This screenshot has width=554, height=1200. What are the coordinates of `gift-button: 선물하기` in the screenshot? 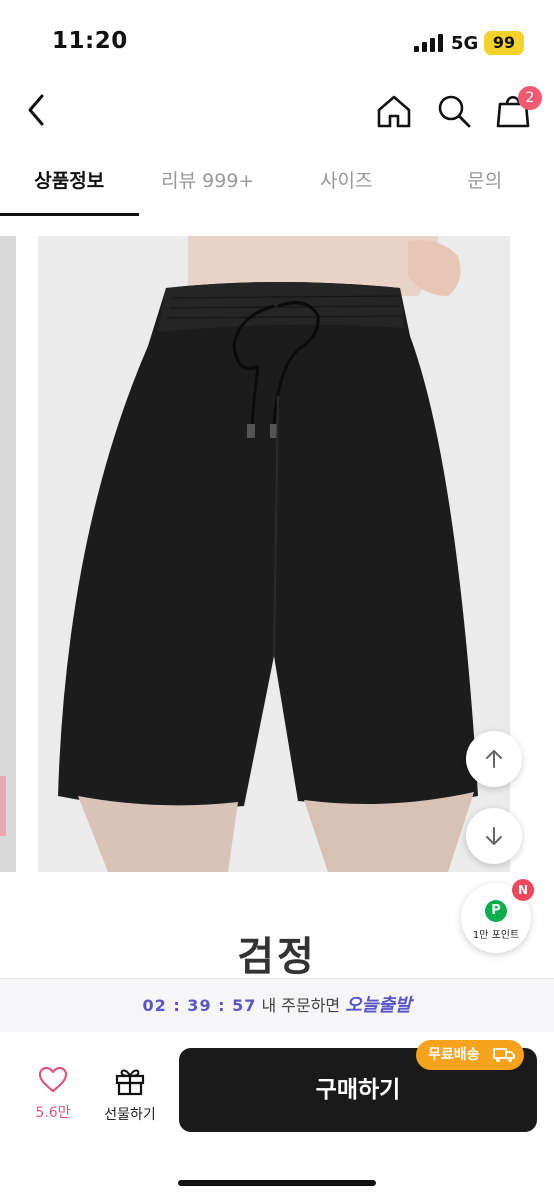 It's located at (130, 1095).